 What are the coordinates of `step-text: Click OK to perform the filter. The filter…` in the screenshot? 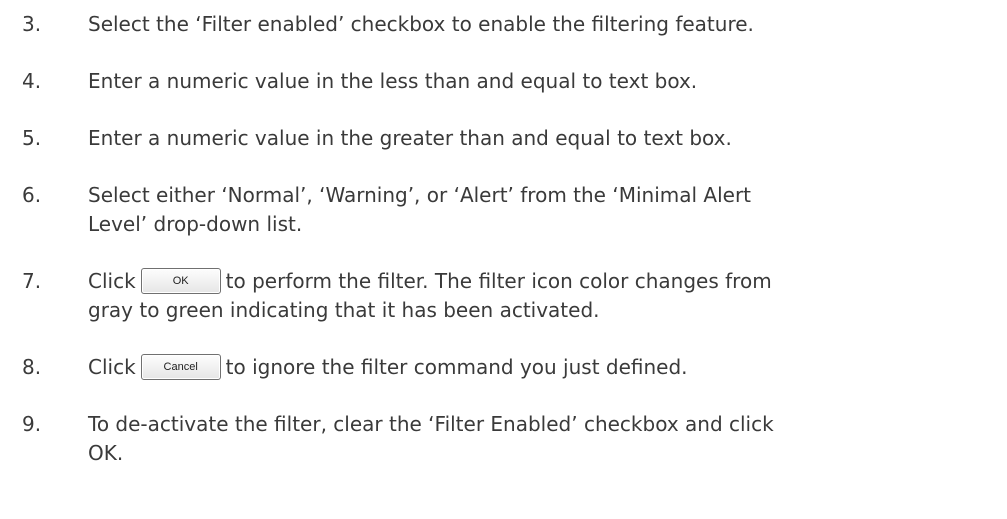 It's located at (543, 296).